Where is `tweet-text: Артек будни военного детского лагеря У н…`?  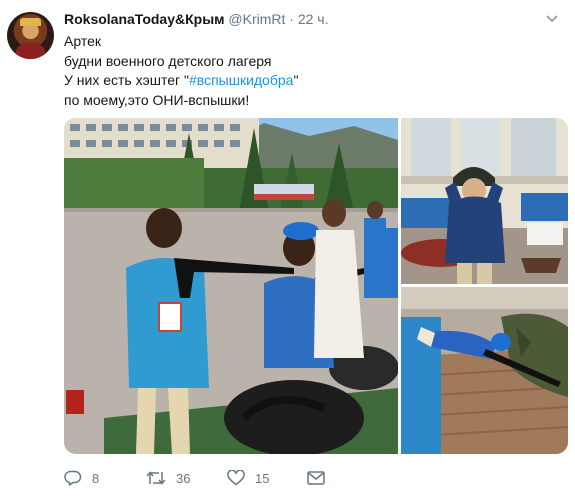 tweet-text: Артек будни военного детского лагеря У н… is located at coordinates (304, 71).